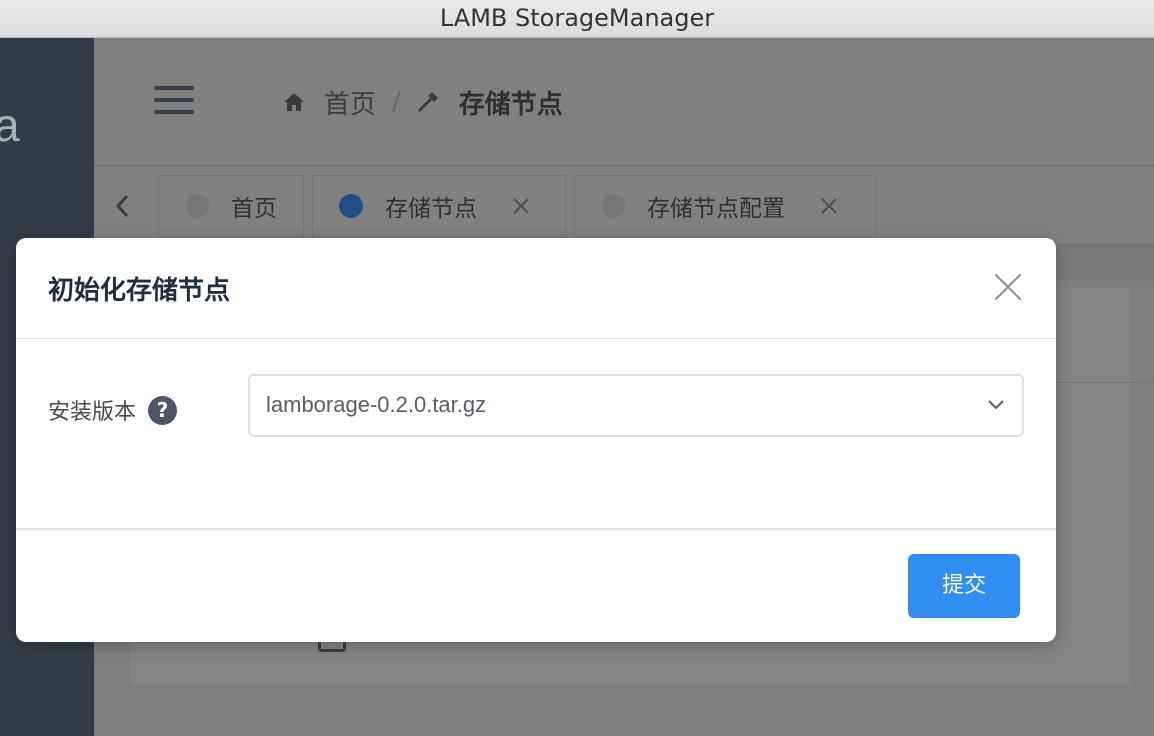 The width and height of the screenshot is (1154, 736). What do you see at coordinates (510, 104) in the screenshot?
I see `breadcrumb-current-label: 存储节点` at bounding box center [510, 104].